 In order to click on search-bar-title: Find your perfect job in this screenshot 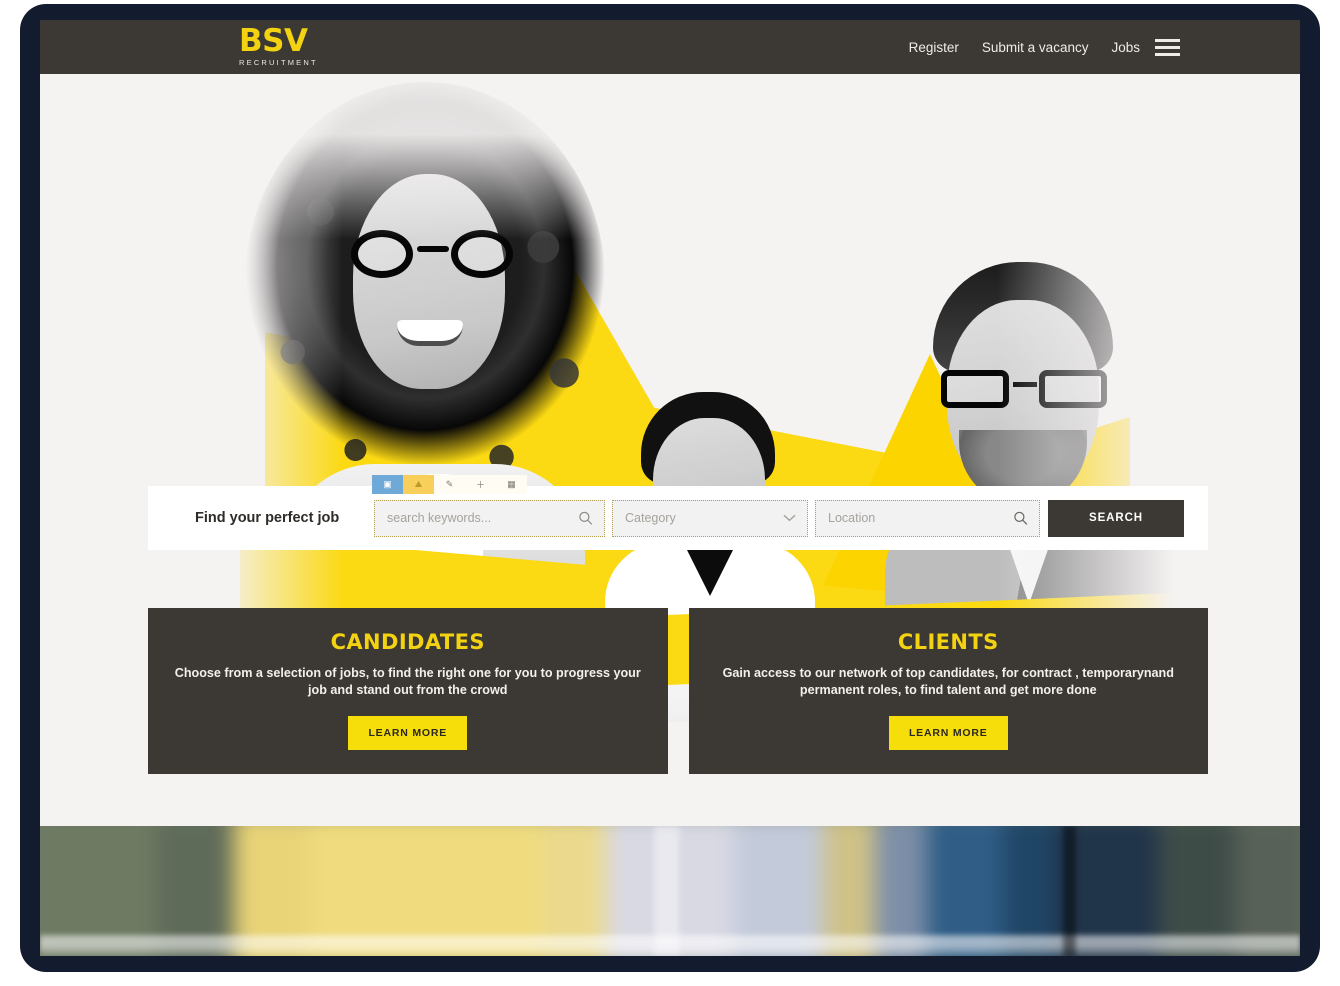, I will do `click(267, 518)`.